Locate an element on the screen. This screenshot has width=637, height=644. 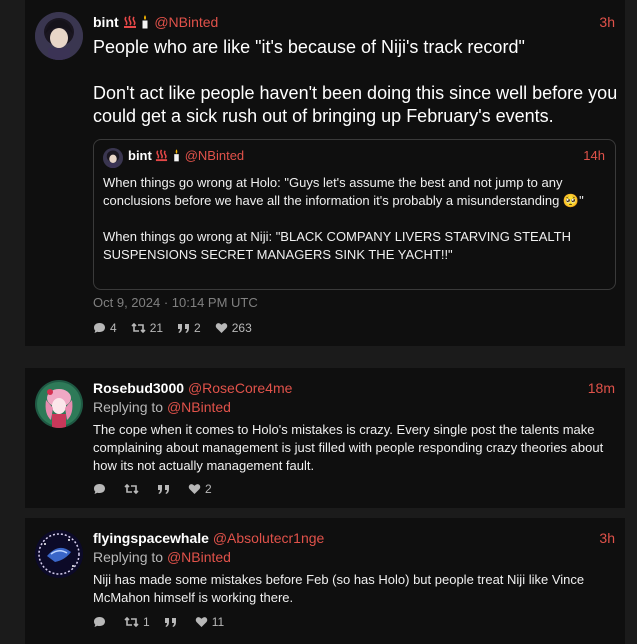
display-name: flyingspacewhale is located at coordinates (151, 538).